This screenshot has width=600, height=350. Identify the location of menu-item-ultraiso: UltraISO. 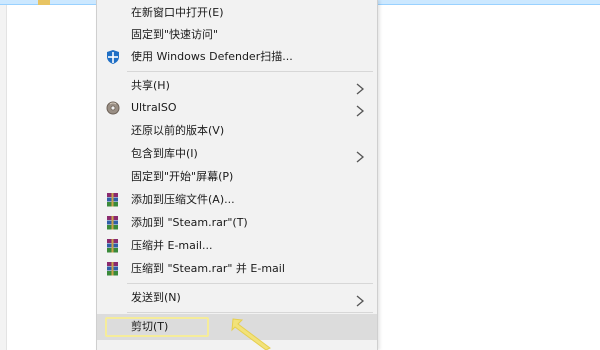
(237, 108).